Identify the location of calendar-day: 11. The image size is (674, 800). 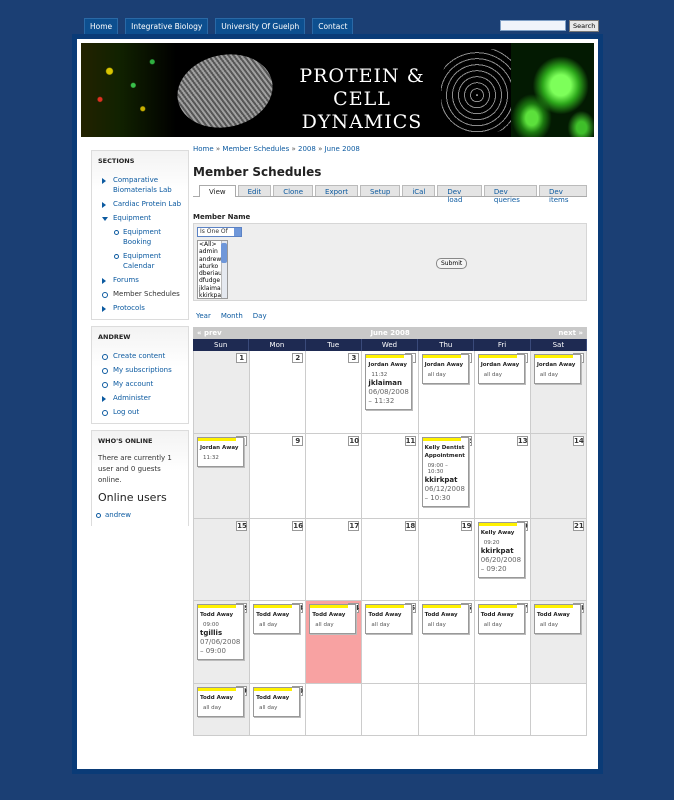
(390, 476).